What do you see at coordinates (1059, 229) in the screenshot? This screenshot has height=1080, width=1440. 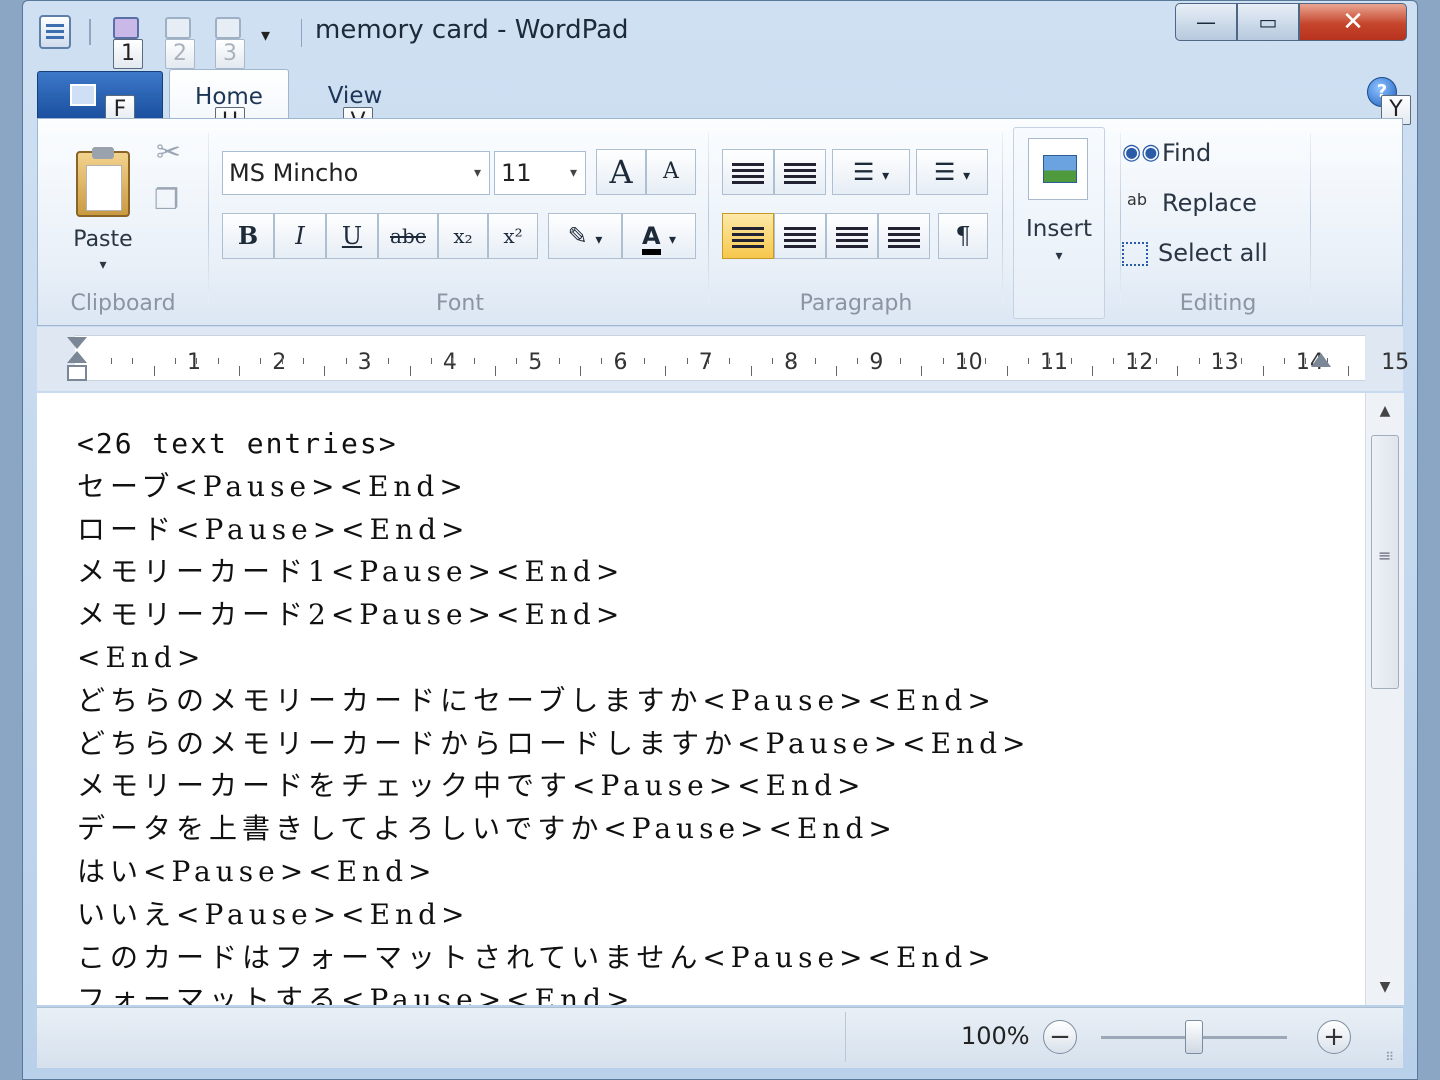 I see `insert-label: Insert` at bounding box center [1059, 229].